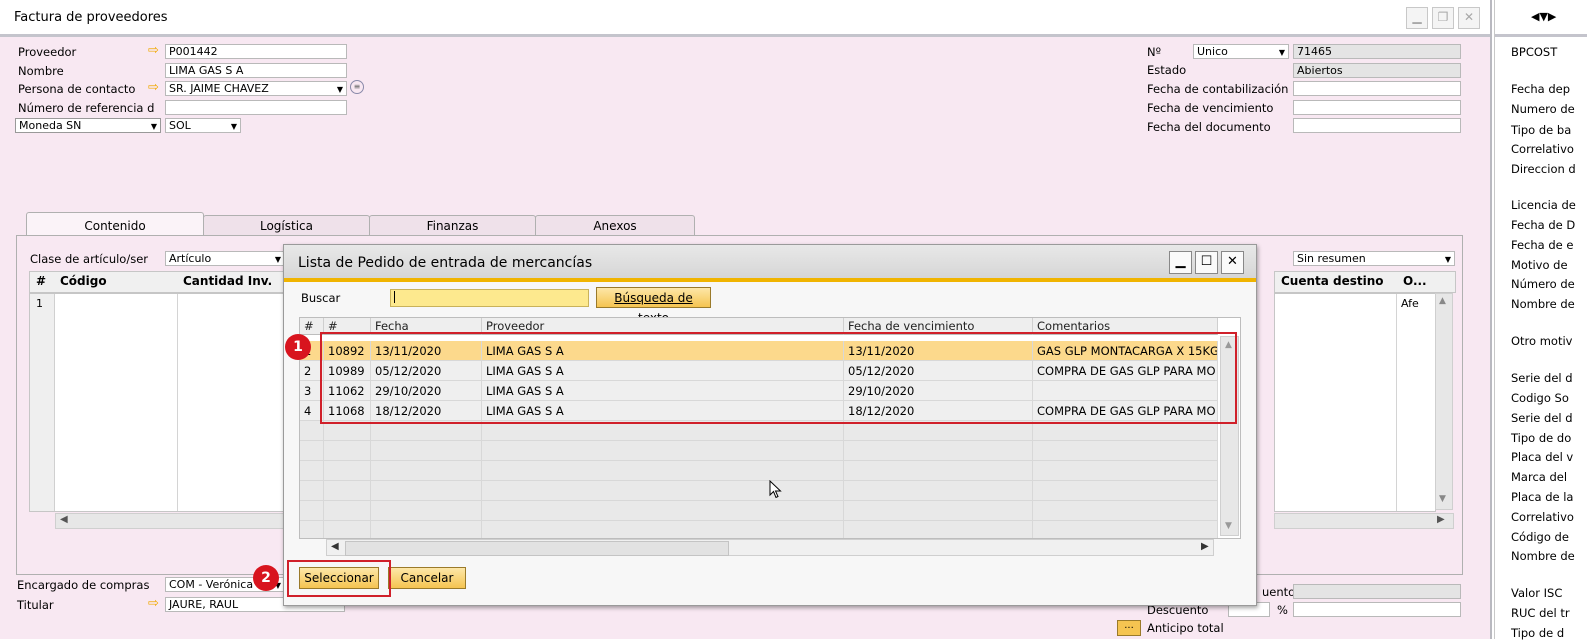 This screenshot has width=1587, height=640. I want to click on items-grid-body: 1, so click(161, 402).